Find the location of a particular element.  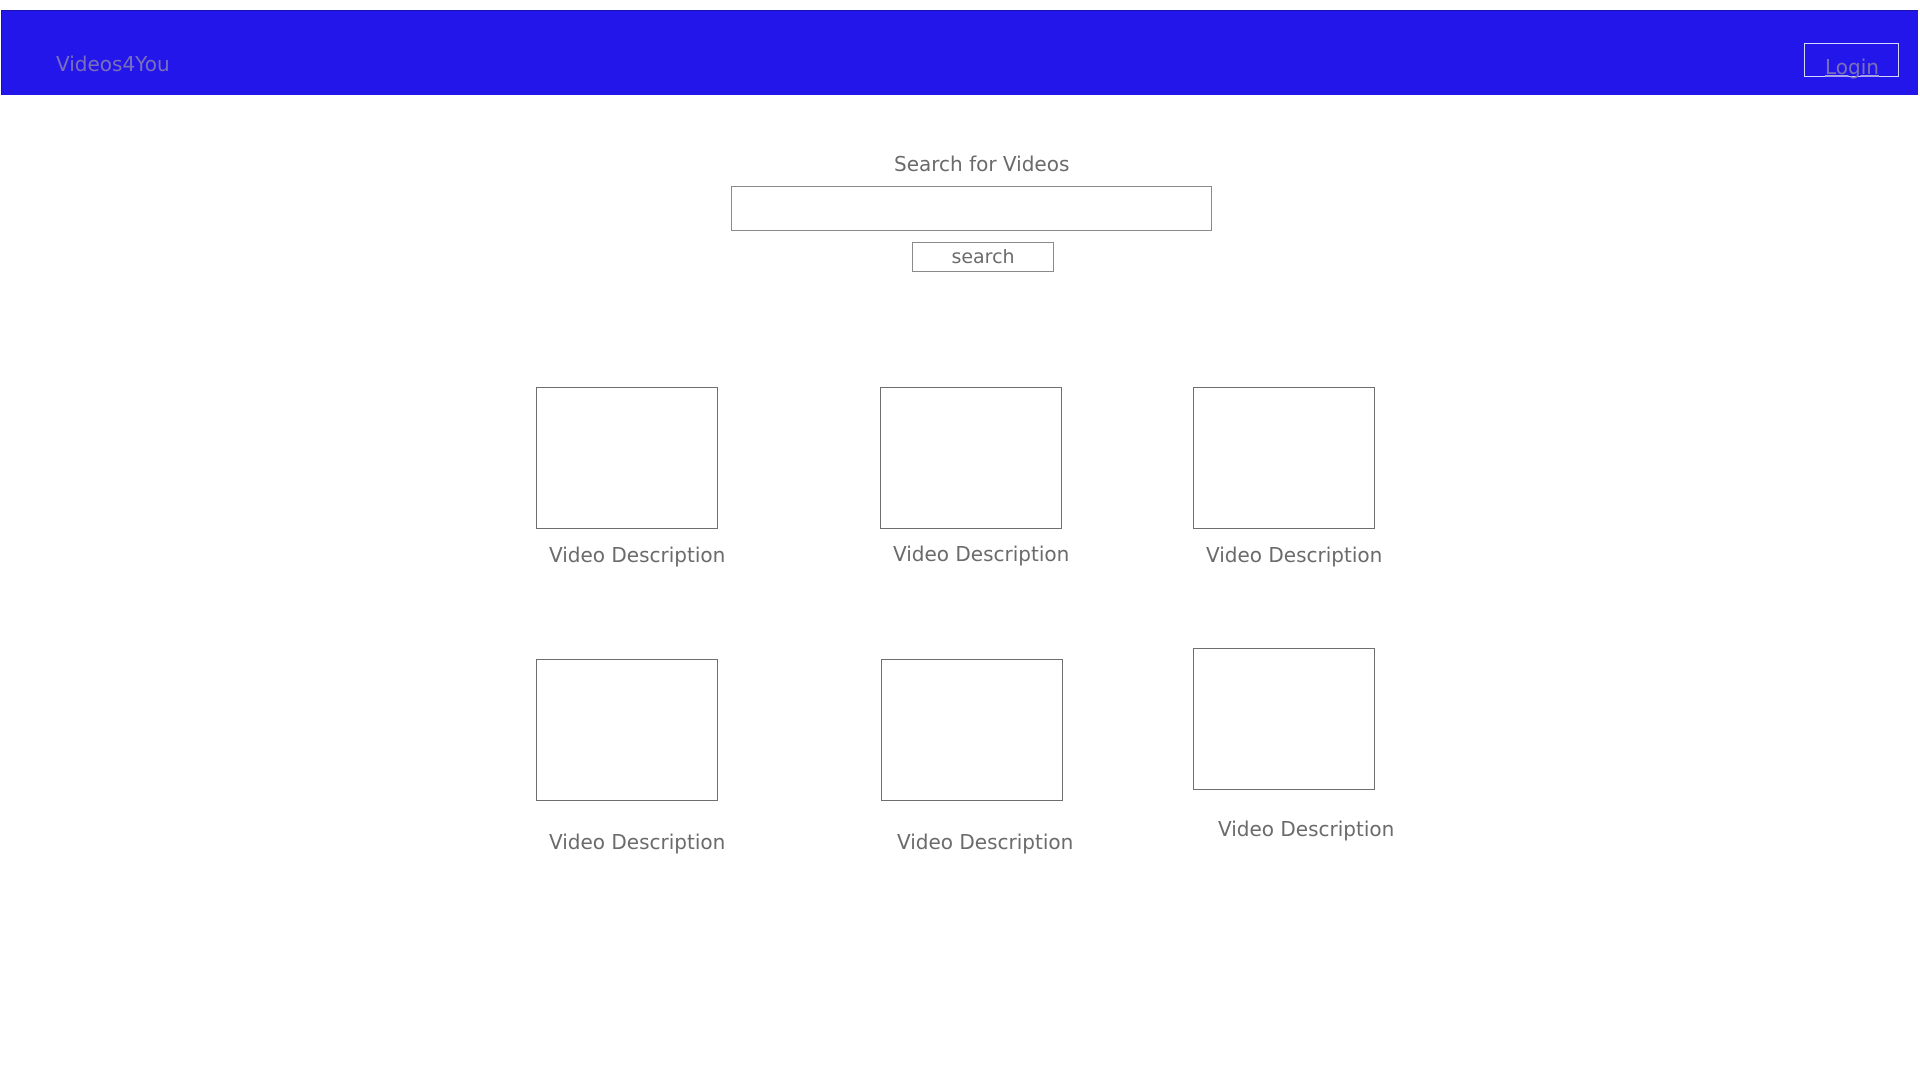

login-button: Login is located at coordinates (1851, 61).